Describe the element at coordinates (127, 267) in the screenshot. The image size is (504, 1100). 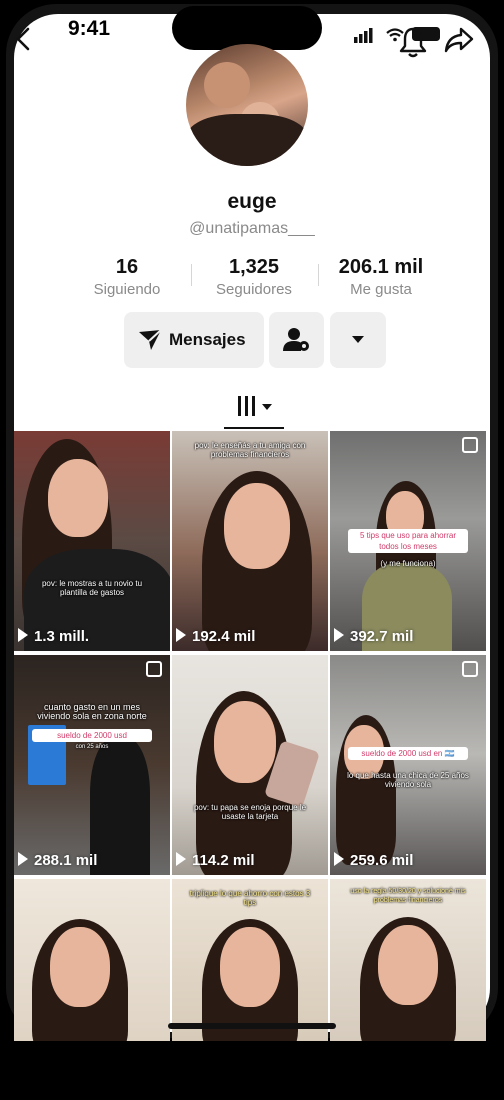
I see `following-count: 16` at that location.